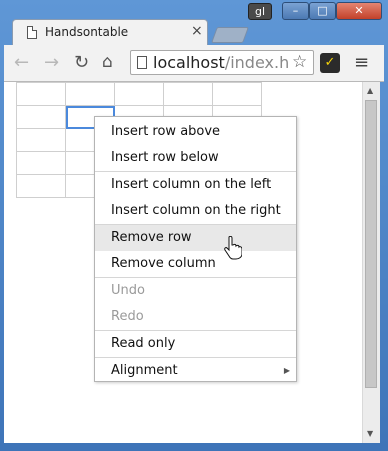 The height and width of the screenshot is (451, 388). Describe the element at coordinates (81, 62) in the screenshot. I see `reload-icon: ↻` at that location.